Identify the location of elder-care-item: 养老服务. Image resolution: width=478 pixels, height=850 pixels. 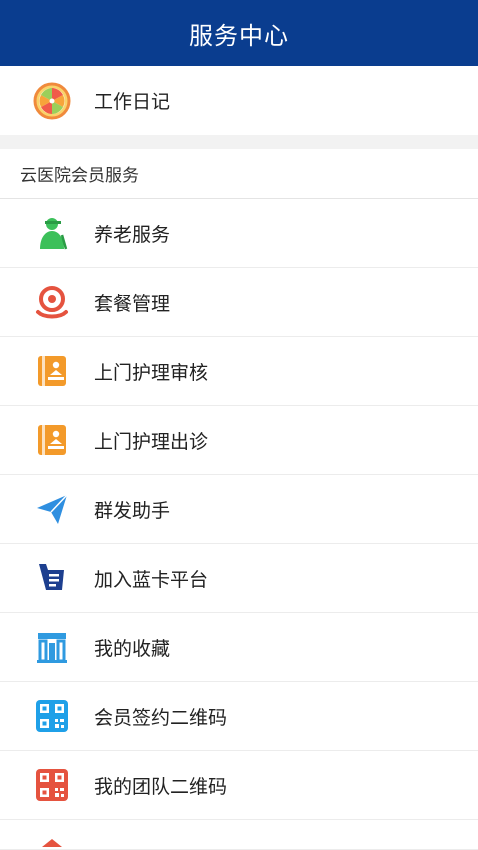
(239, 233).